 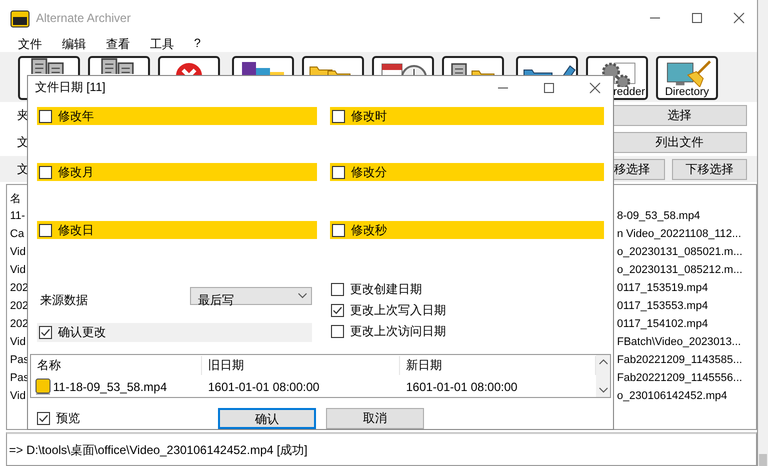 I want to click on dialog-title: 文件日期 [11], so click(x=70, y=87).